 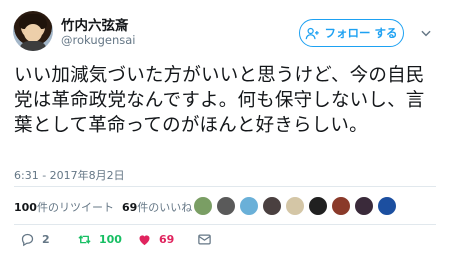 I want to click on user-avatar, so click(x=33, y=31).